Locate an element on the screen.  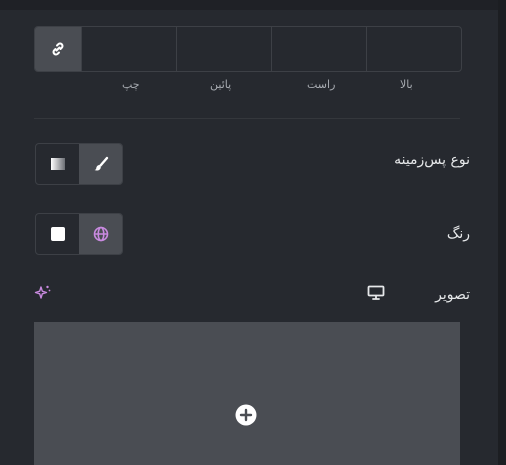
bottom-label: پائین is located at coordinates (221, 84).